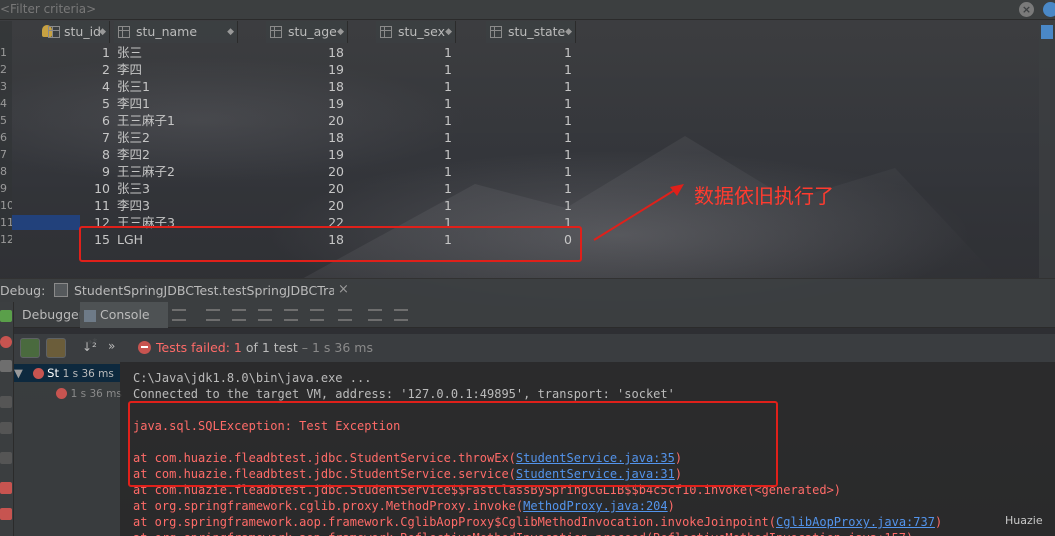 The image size is (1055, 536). I want to click on debug-label: Debug:, so click(23, 290).